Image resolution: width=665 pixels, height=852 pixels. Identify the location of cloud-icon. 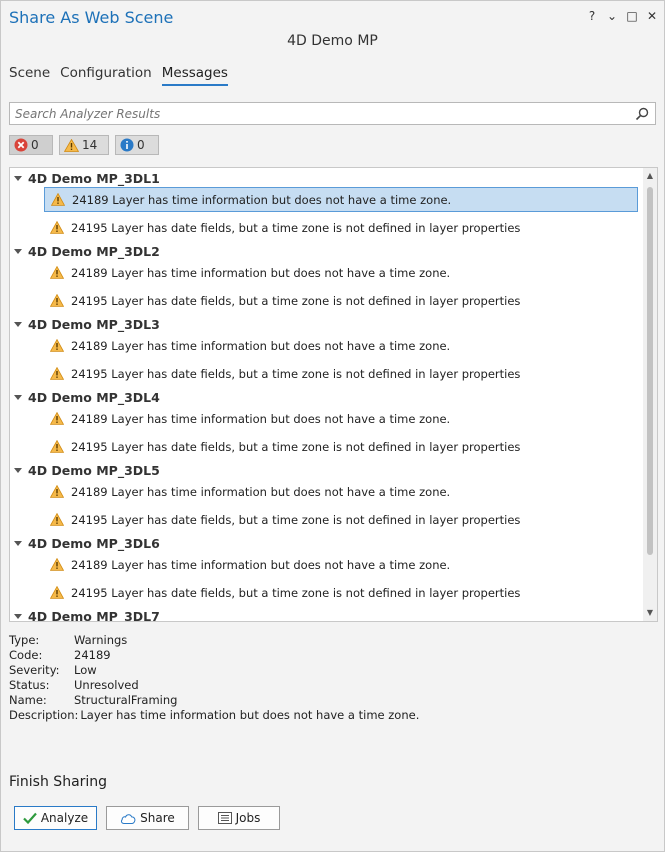
(128, 818).